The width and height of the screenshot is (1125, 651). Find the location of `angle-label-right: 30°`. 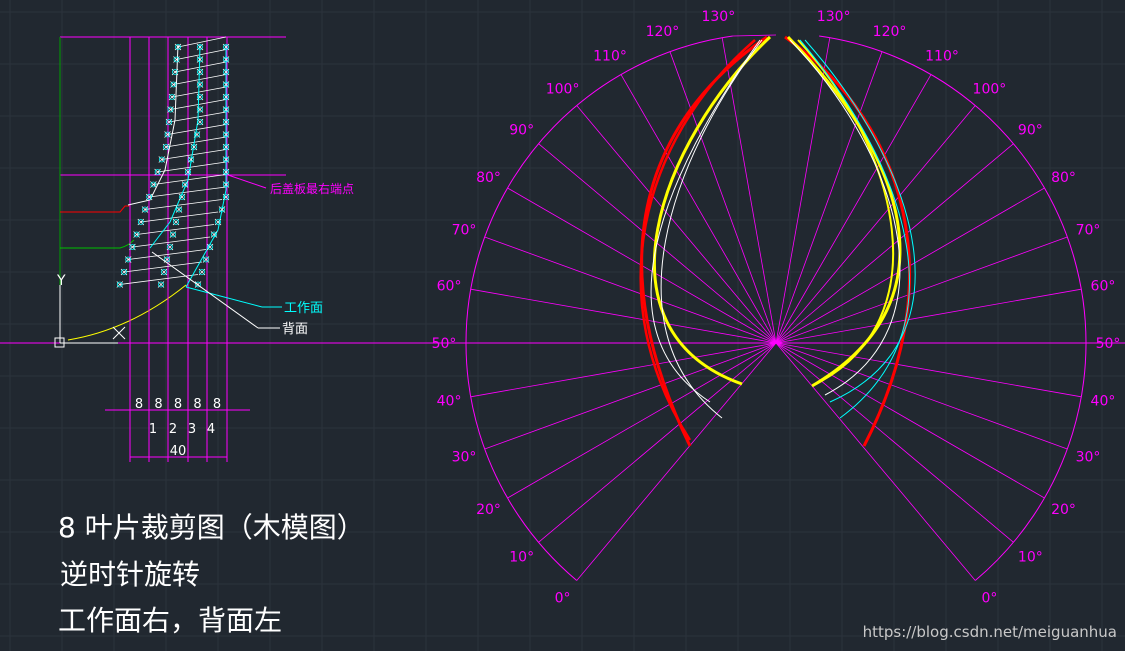

angle-label-right: 30° is located at coordinates (1088, 458).